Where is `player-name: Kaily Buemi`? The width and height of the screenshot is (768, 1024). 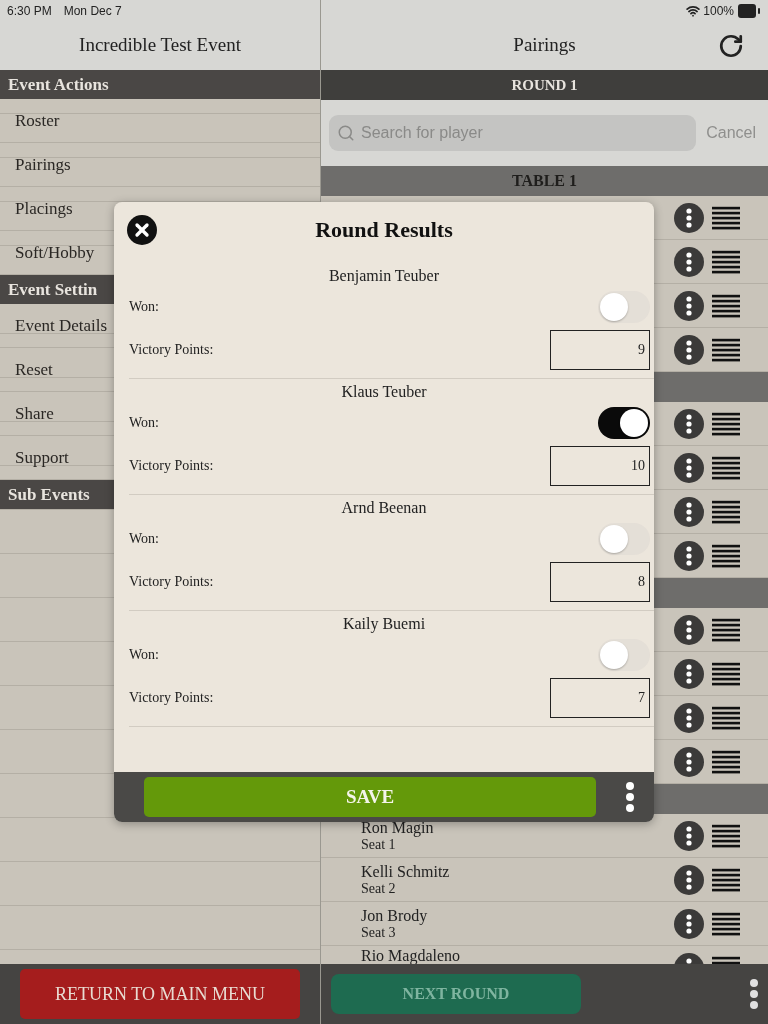 player-name: Kaily Buemi is located at coordinates (384, 625).